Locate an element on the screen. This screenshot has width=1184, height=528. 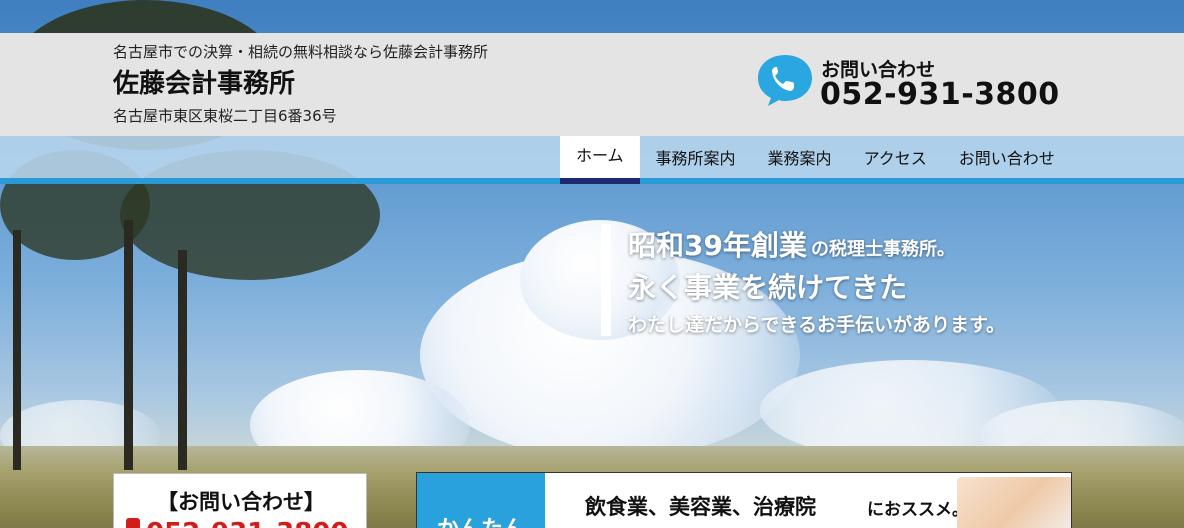
contact-card-number: 052-931-3800 is located at coordinates (247, 523).